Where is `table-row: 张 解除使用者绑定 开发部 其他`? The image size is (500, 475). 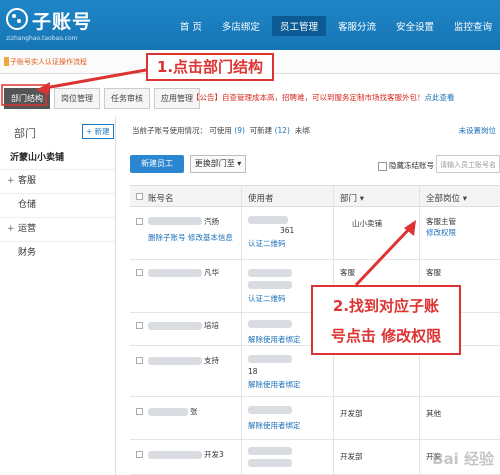 table-row: 张 解除使用者绑定 开发部 其他 is located at coordinates (315, 419).